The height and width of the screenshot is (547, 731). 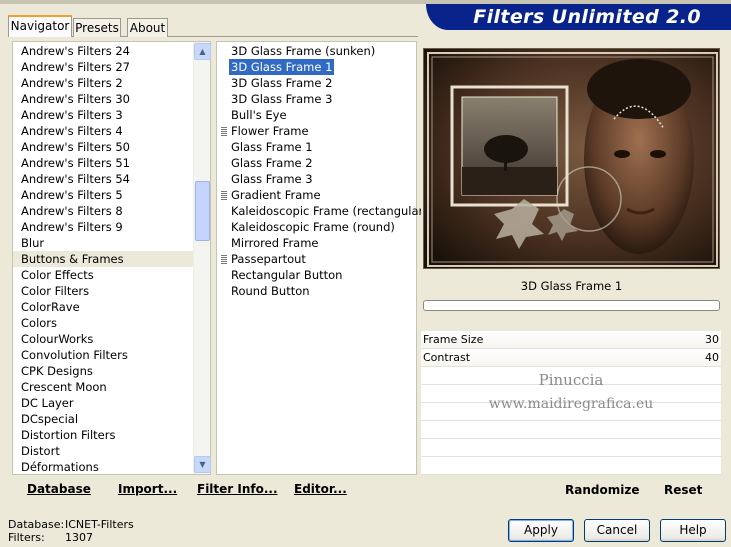 I want to click on reset-button: Reset, so click(x=683, y=490).